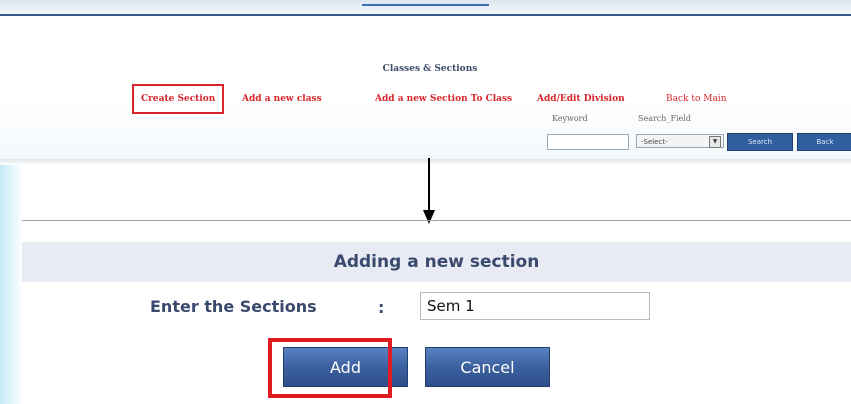  Describe the element at coordinates (233, 306) in the screenshot. I see `sections-label: Enter the Sections` at that location.